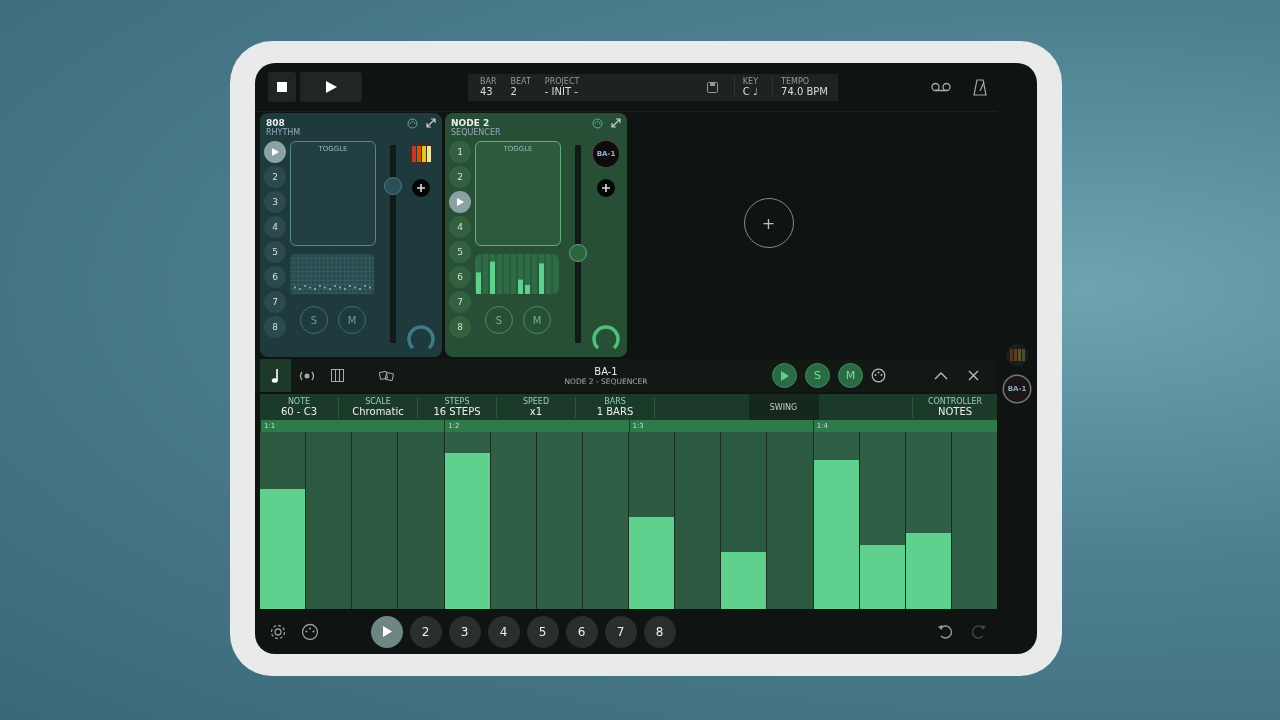 The image size is (1280, 720). What do you see at coordinates (299, 407) in the screenshot?
I see `parameter-control: NOTE 60 - C3` at bounding box center [299, 407].